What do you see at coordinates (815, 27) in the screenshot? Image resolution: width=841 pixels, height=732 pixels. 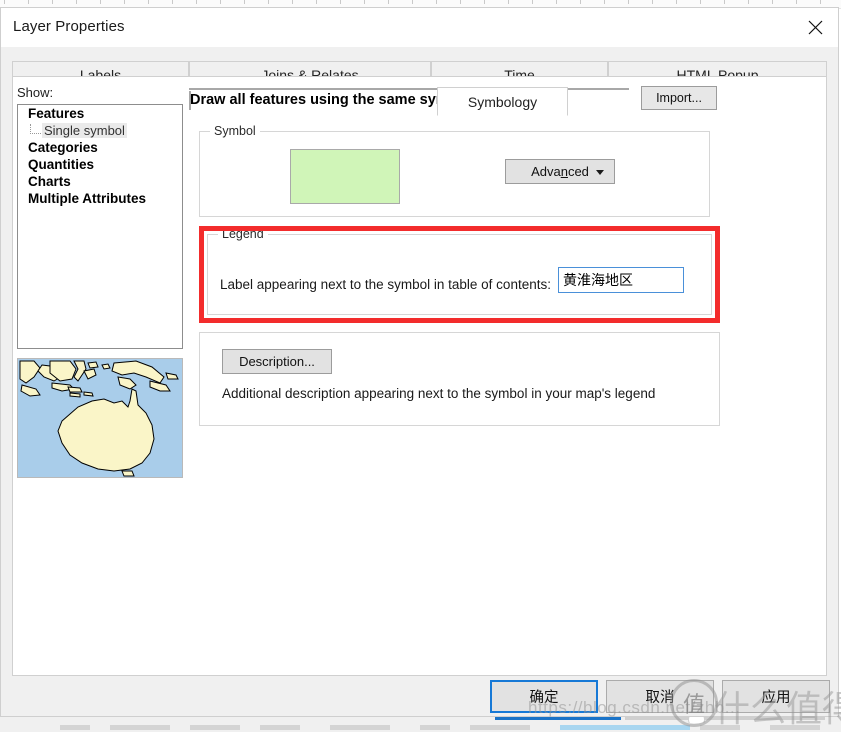 I see `close-icon` at bounding box center [815, 27].